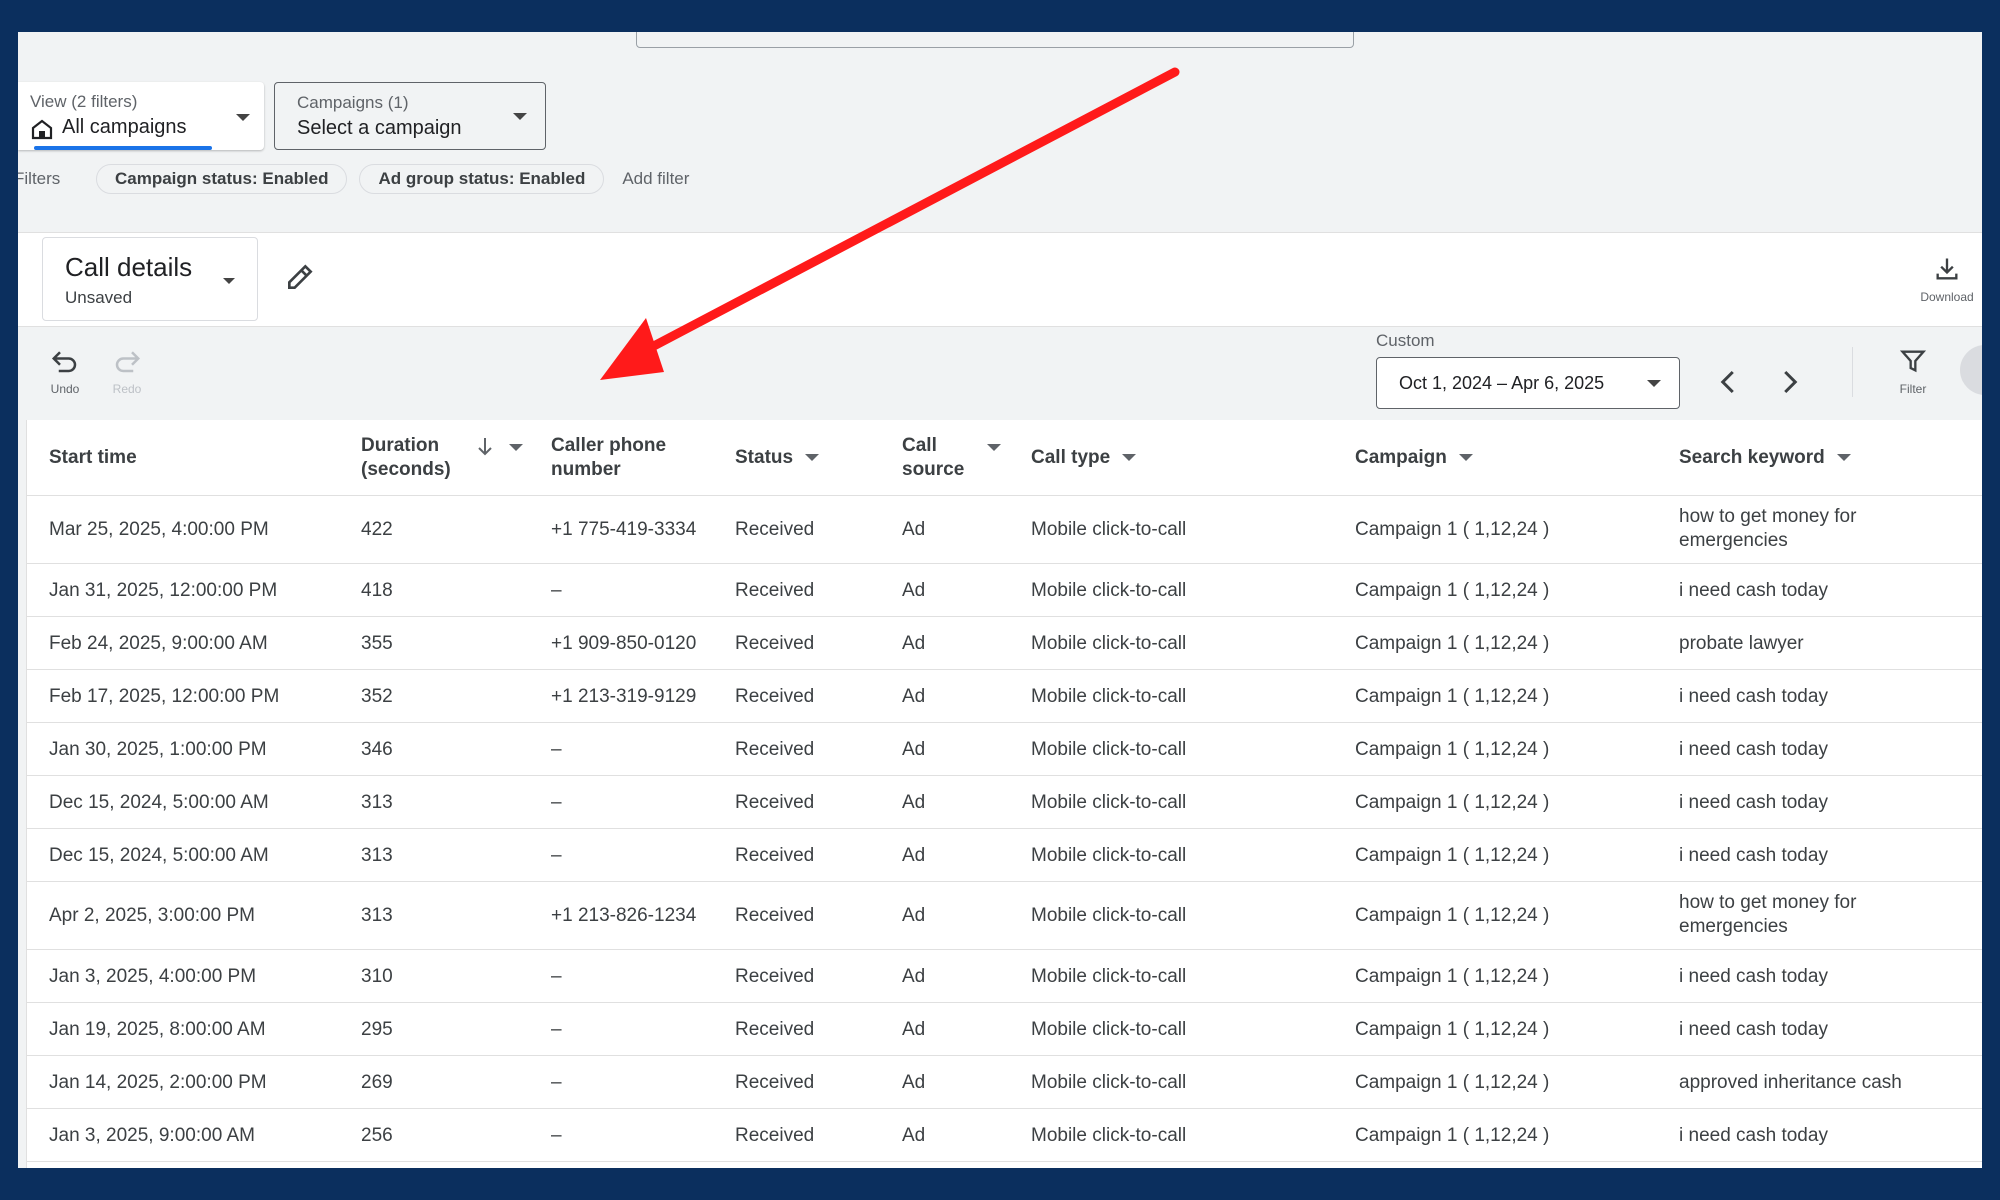 Image resolution: width=2000 pixels, height=1200 pixels. Describe the element at coordinates (65, 389) in the screenshot. I see `undo-label: Undo` at that location.